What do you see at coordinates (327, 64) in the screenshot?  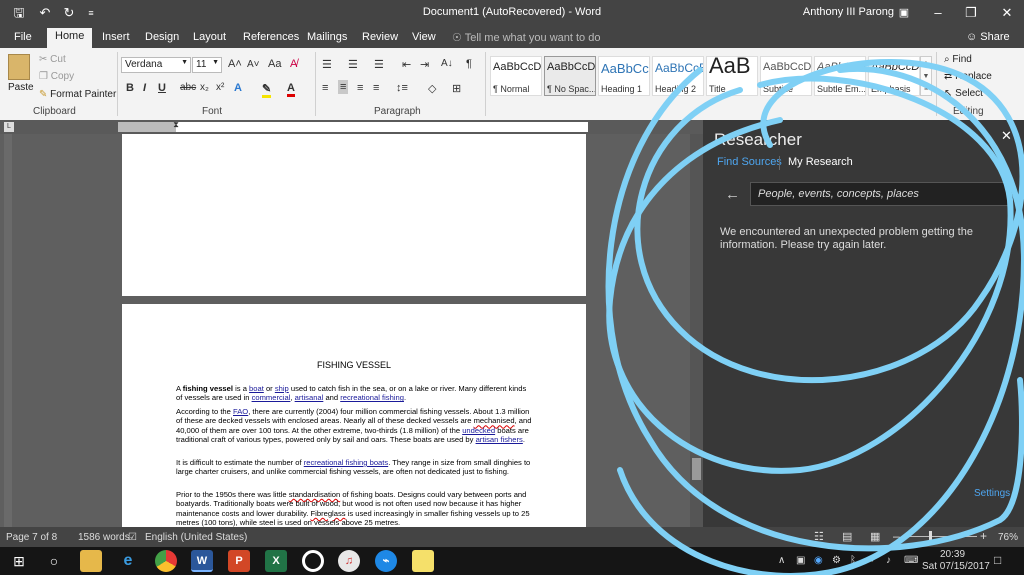 I see `bullets-icon: ☰` at bounding box center [327, 64].